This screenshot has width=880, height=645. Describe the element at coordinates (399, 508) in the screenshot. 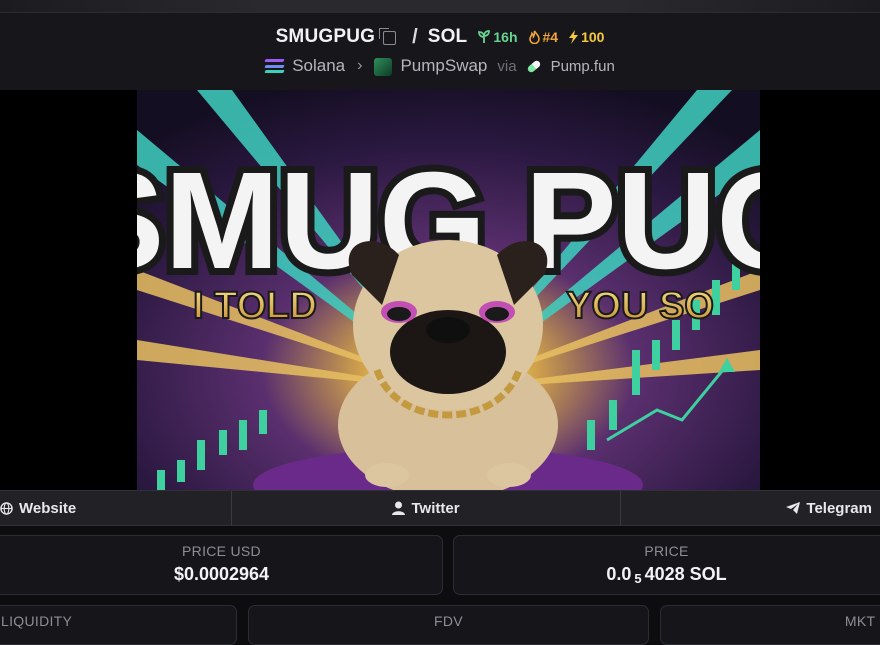

I see `user-icon` at that location.